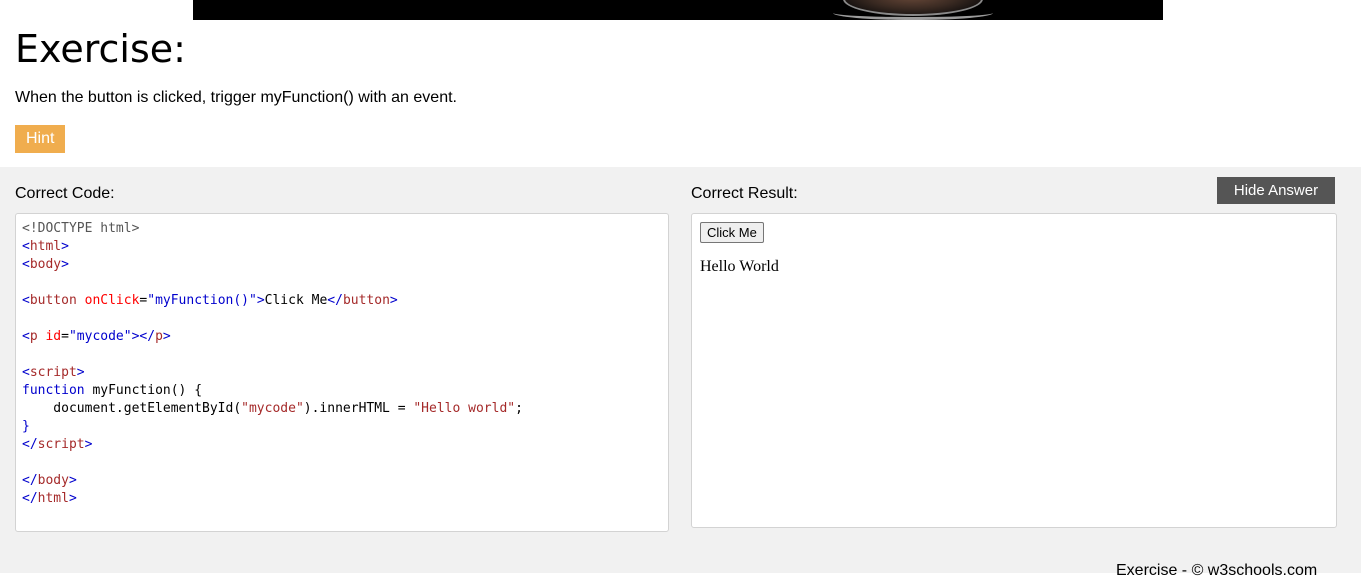 The height and width of the screenshot is (581, 1361). Describe the element at coordinates (53, 336) in the screenshot. I see `code-attr-id: id` at that location.